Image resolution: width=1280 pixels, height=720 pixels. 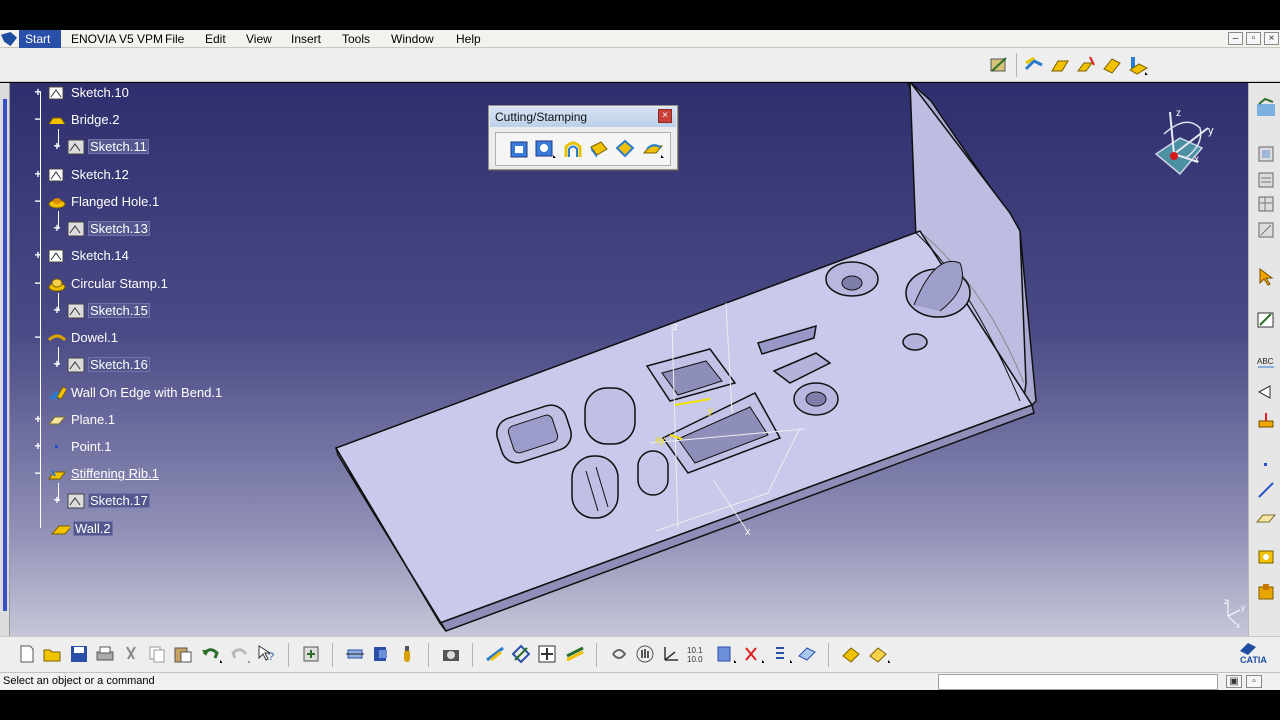 I want to click on cutting-stamping-toolbar: Cutting/Stamping ×, so click(x=583, y=137).